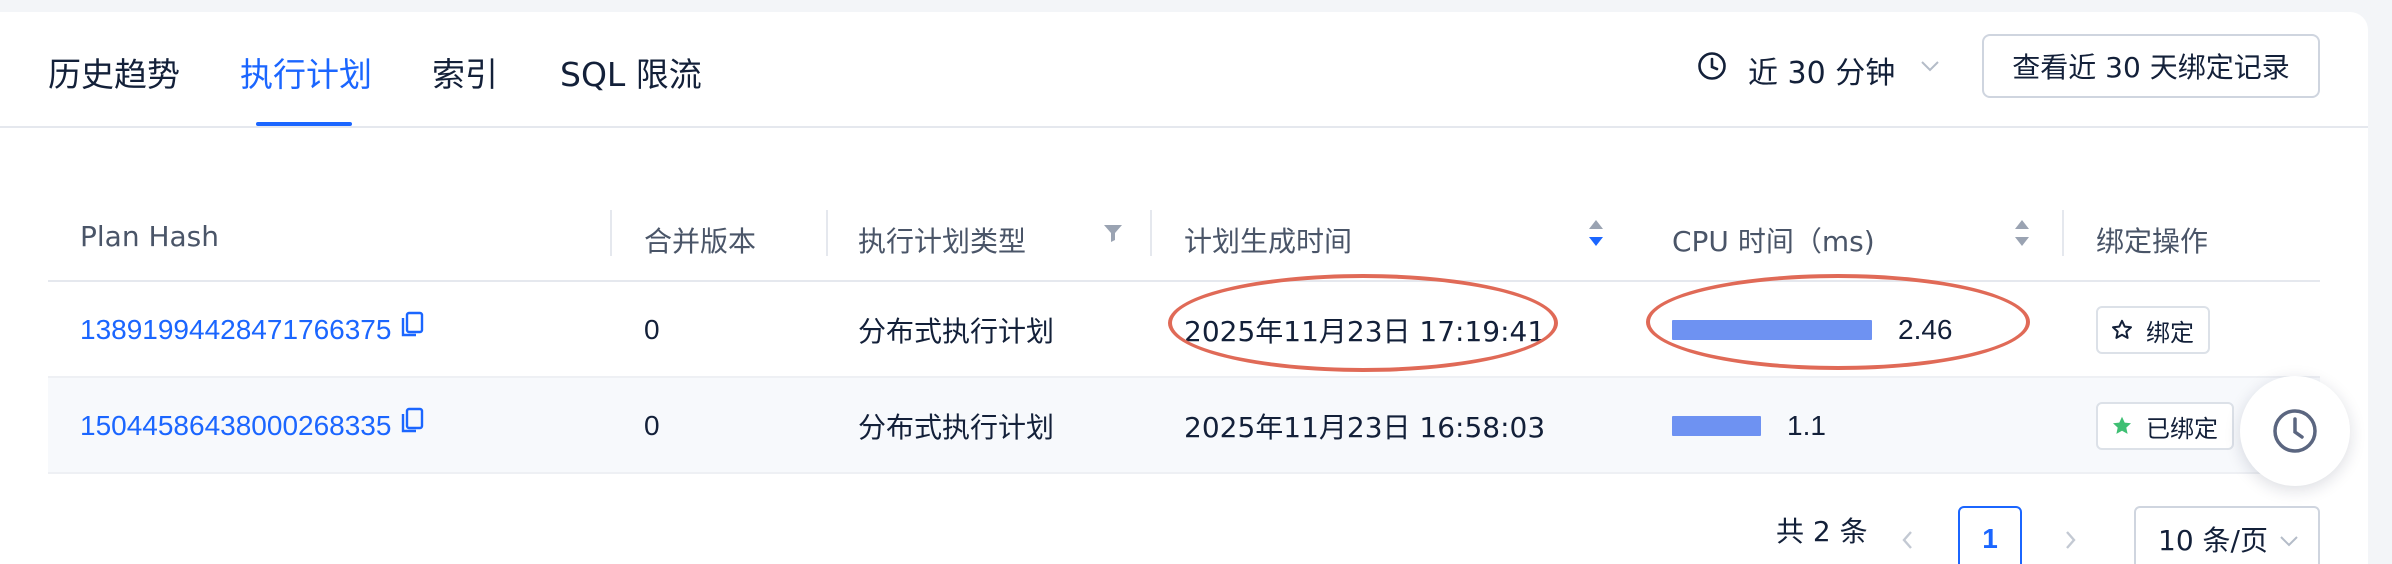  Describe the element at coordinates (304, 124) in the screenshot. I see `active-tab-indicator` at that location.